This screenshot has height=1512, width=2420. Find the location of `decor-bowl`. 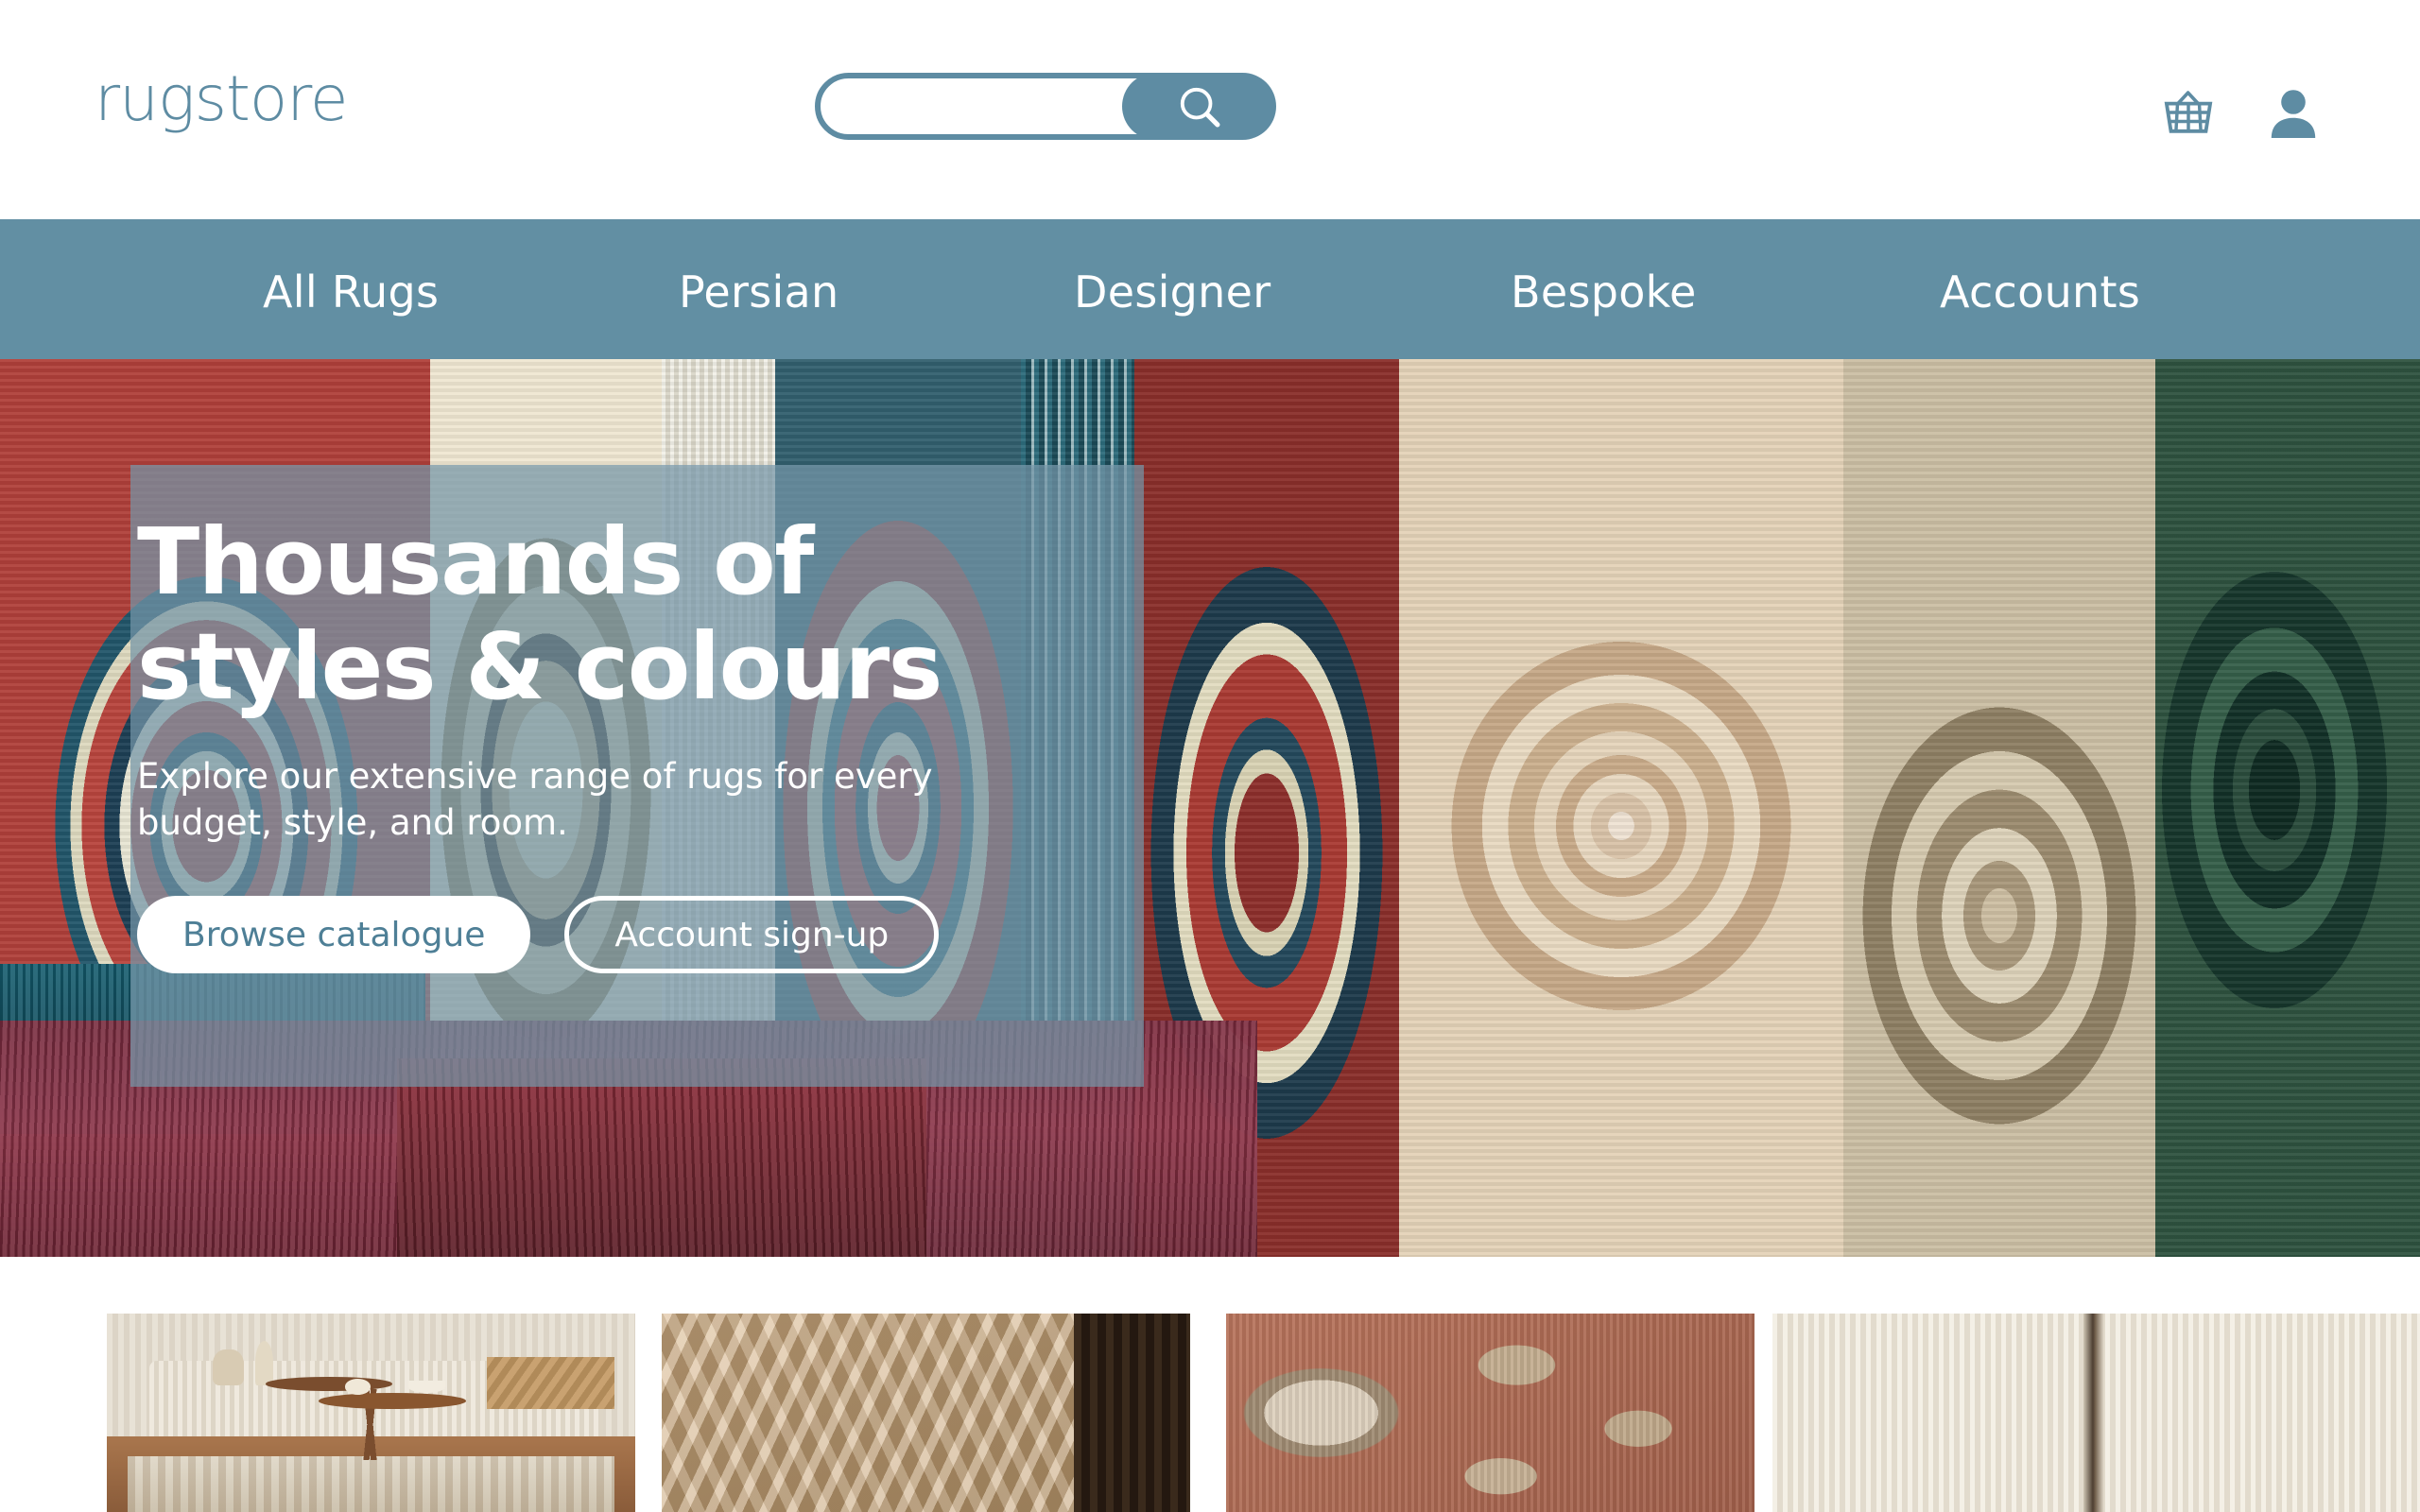

decor-bowl is located at coordinates (426, 1387).